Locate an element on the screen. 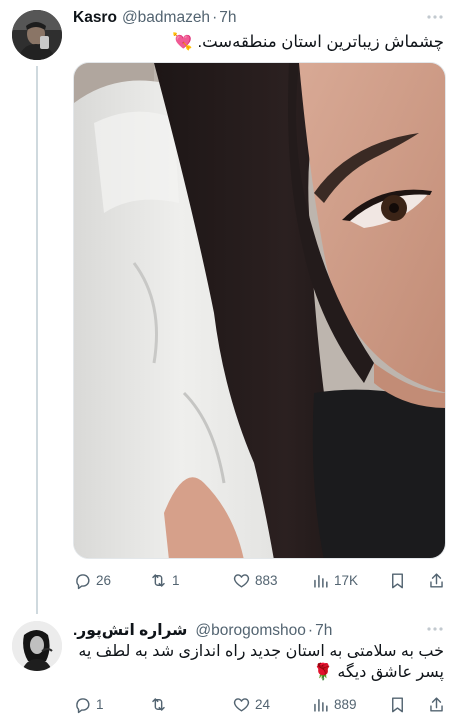  retweet-button is located at coordinates (160, 704).